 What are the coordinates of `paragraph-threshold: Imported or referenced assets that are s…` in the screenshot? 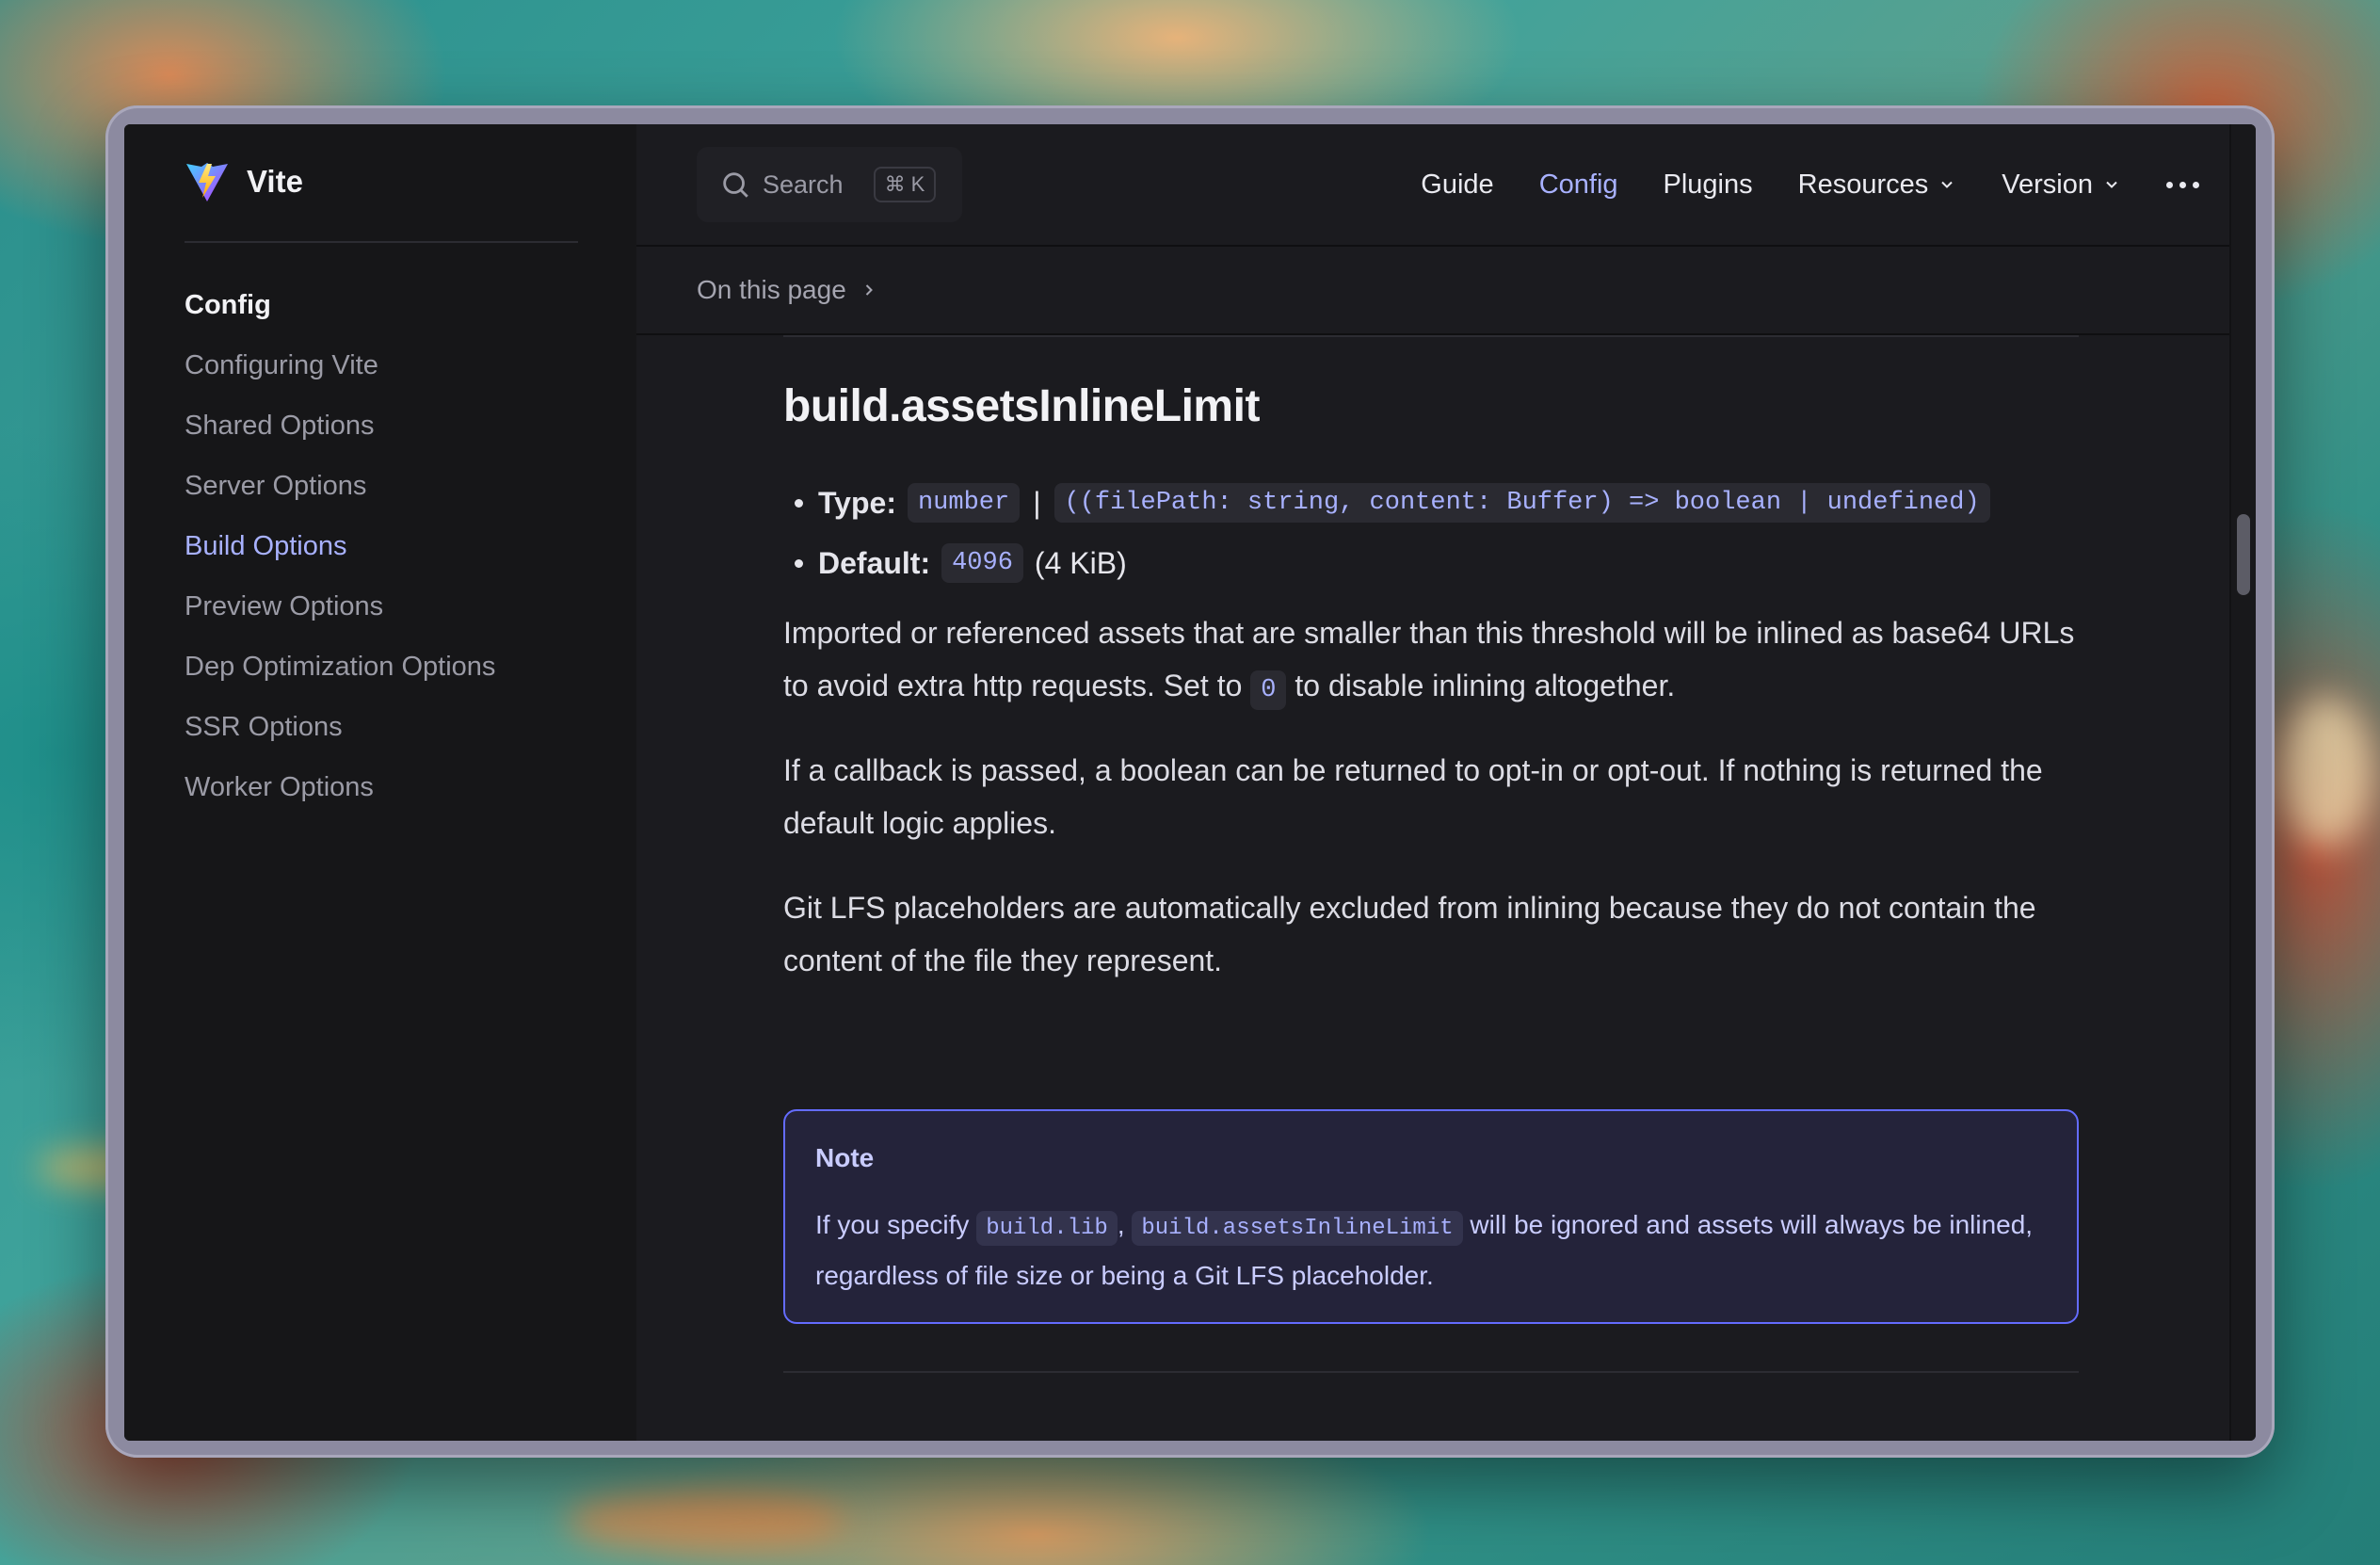 It's located at (1431, 661).